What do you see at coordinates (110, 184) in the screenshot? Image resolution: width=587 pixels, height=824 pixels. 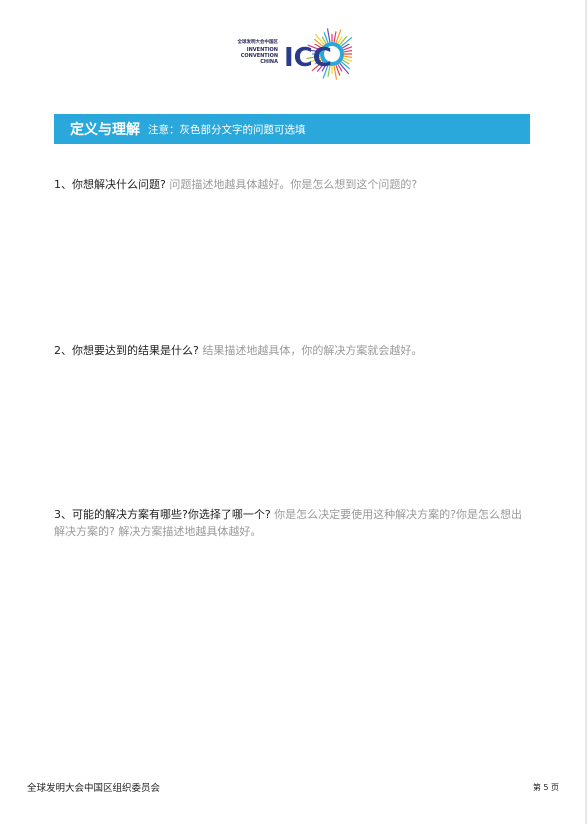 I see `question-1-text: 1、你想解决什么问题?` at bounding box center [110, 184].